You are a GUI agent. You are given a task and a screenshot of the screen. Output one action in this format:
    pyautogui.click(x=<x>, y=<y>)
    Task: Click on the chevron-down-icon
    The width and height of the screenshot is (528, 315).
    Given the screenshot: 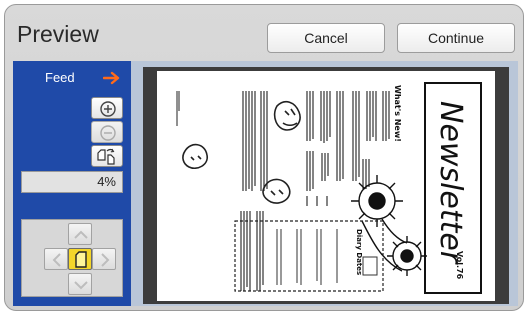 What is the action you would take?
    pyautogui.click(x=81, y=285)
    